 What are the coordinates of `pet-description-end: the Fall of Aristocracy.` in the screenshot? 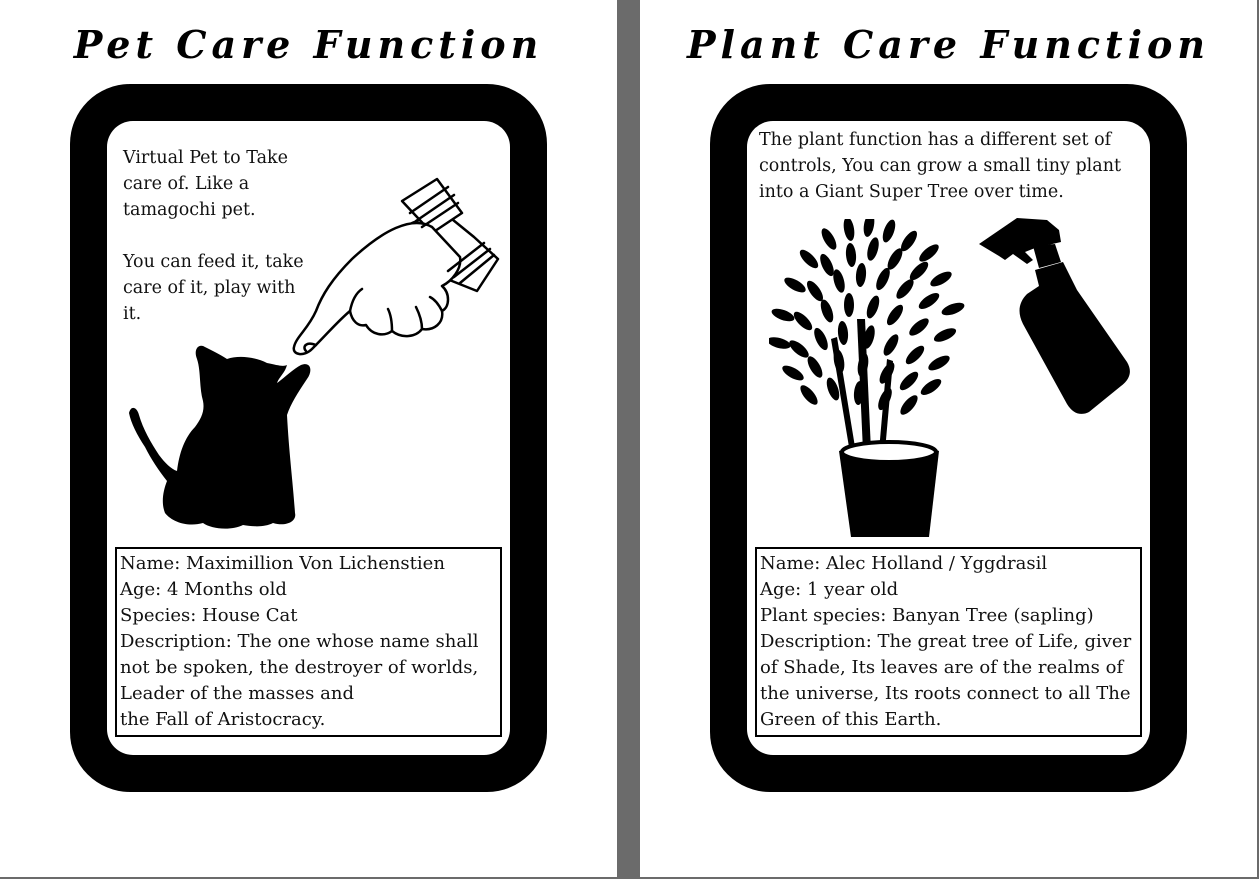 It's located at (223, 719).